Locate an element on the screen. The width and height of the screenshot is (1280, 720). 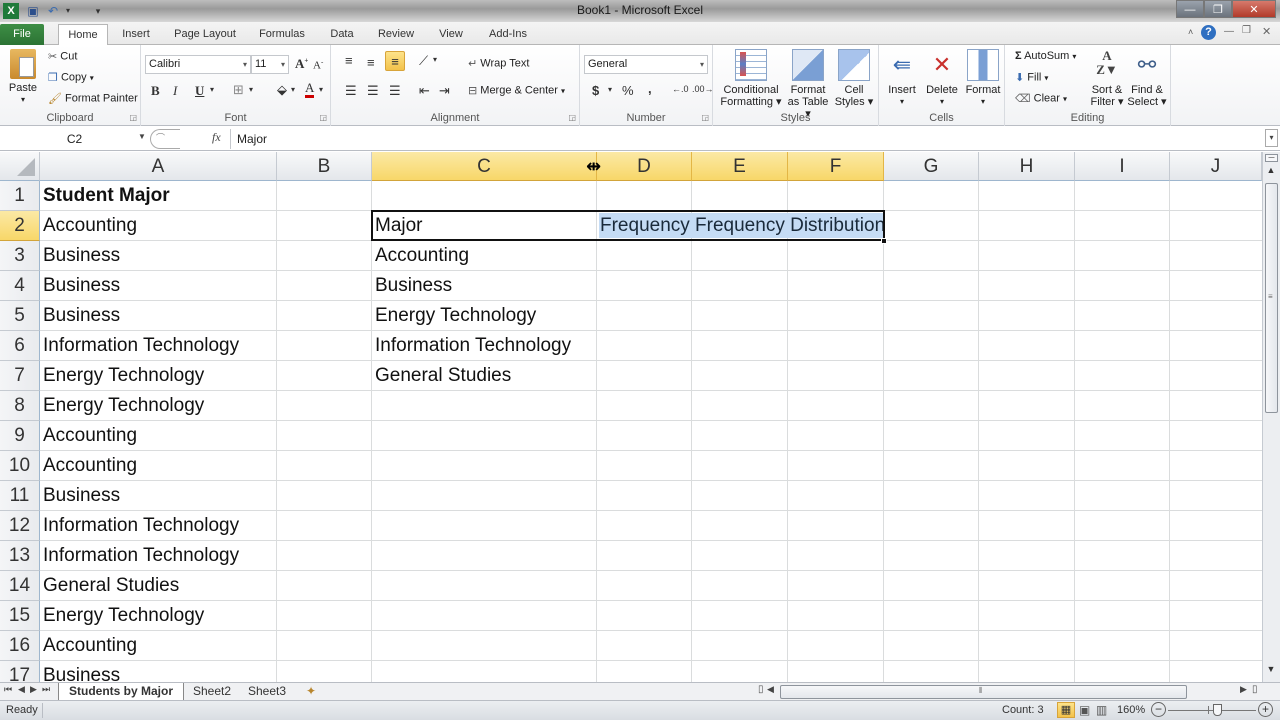
align-left-icon: ☰ is located at coordinates (351, 91).